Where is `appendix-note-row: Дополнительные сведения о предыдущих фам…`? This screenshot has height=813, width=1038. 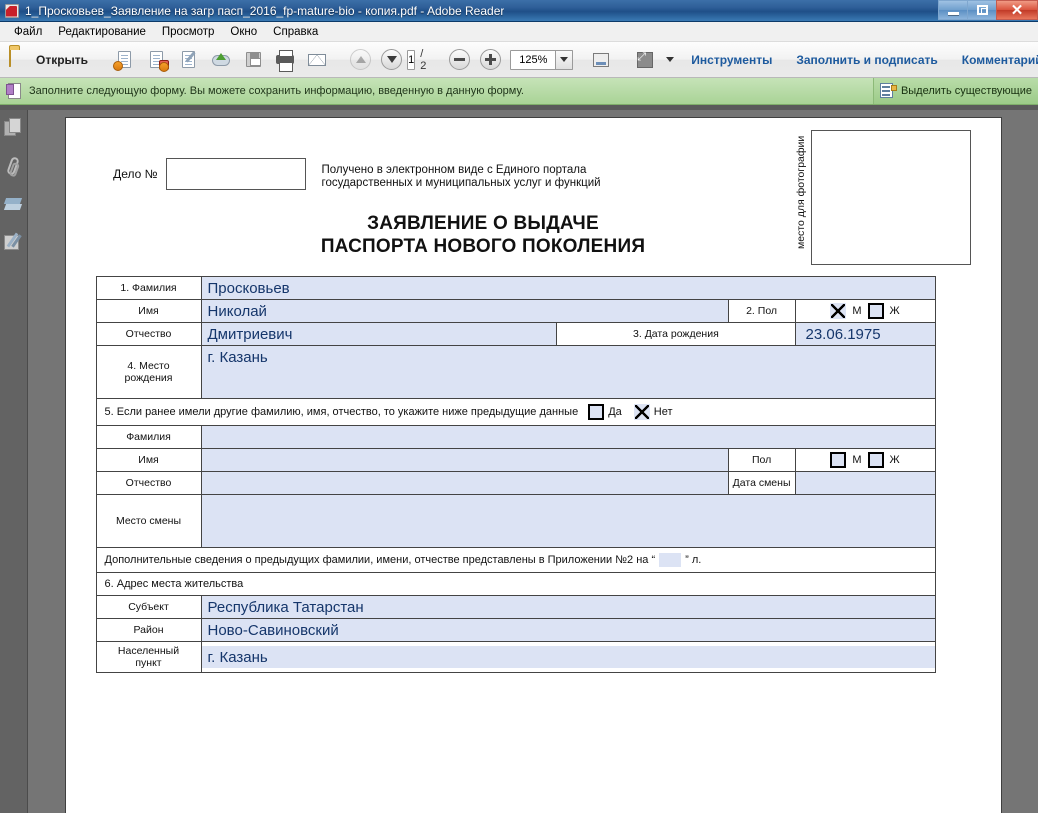
appendix-note-row: Дополнительные сведения о предыдущих фам… is located at coordinates (516, 560).